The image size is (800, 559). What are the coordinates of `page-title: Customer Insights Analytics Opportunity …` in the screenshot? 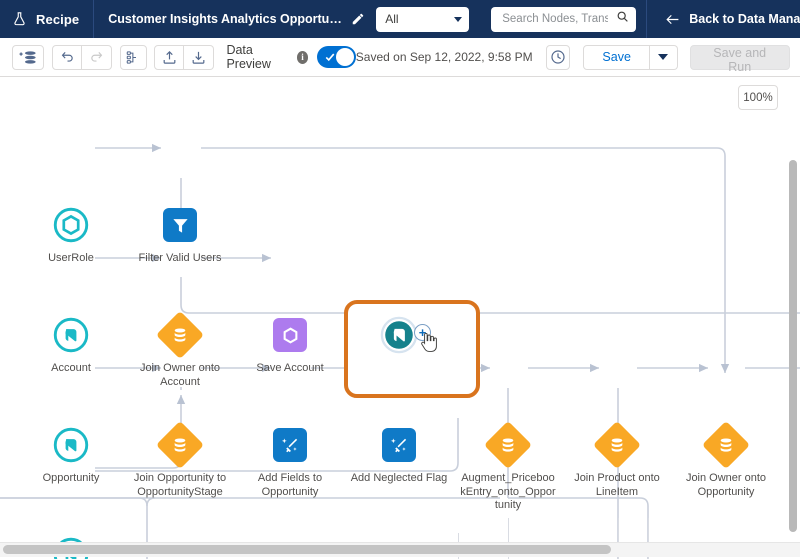 It's located at (226, 19).